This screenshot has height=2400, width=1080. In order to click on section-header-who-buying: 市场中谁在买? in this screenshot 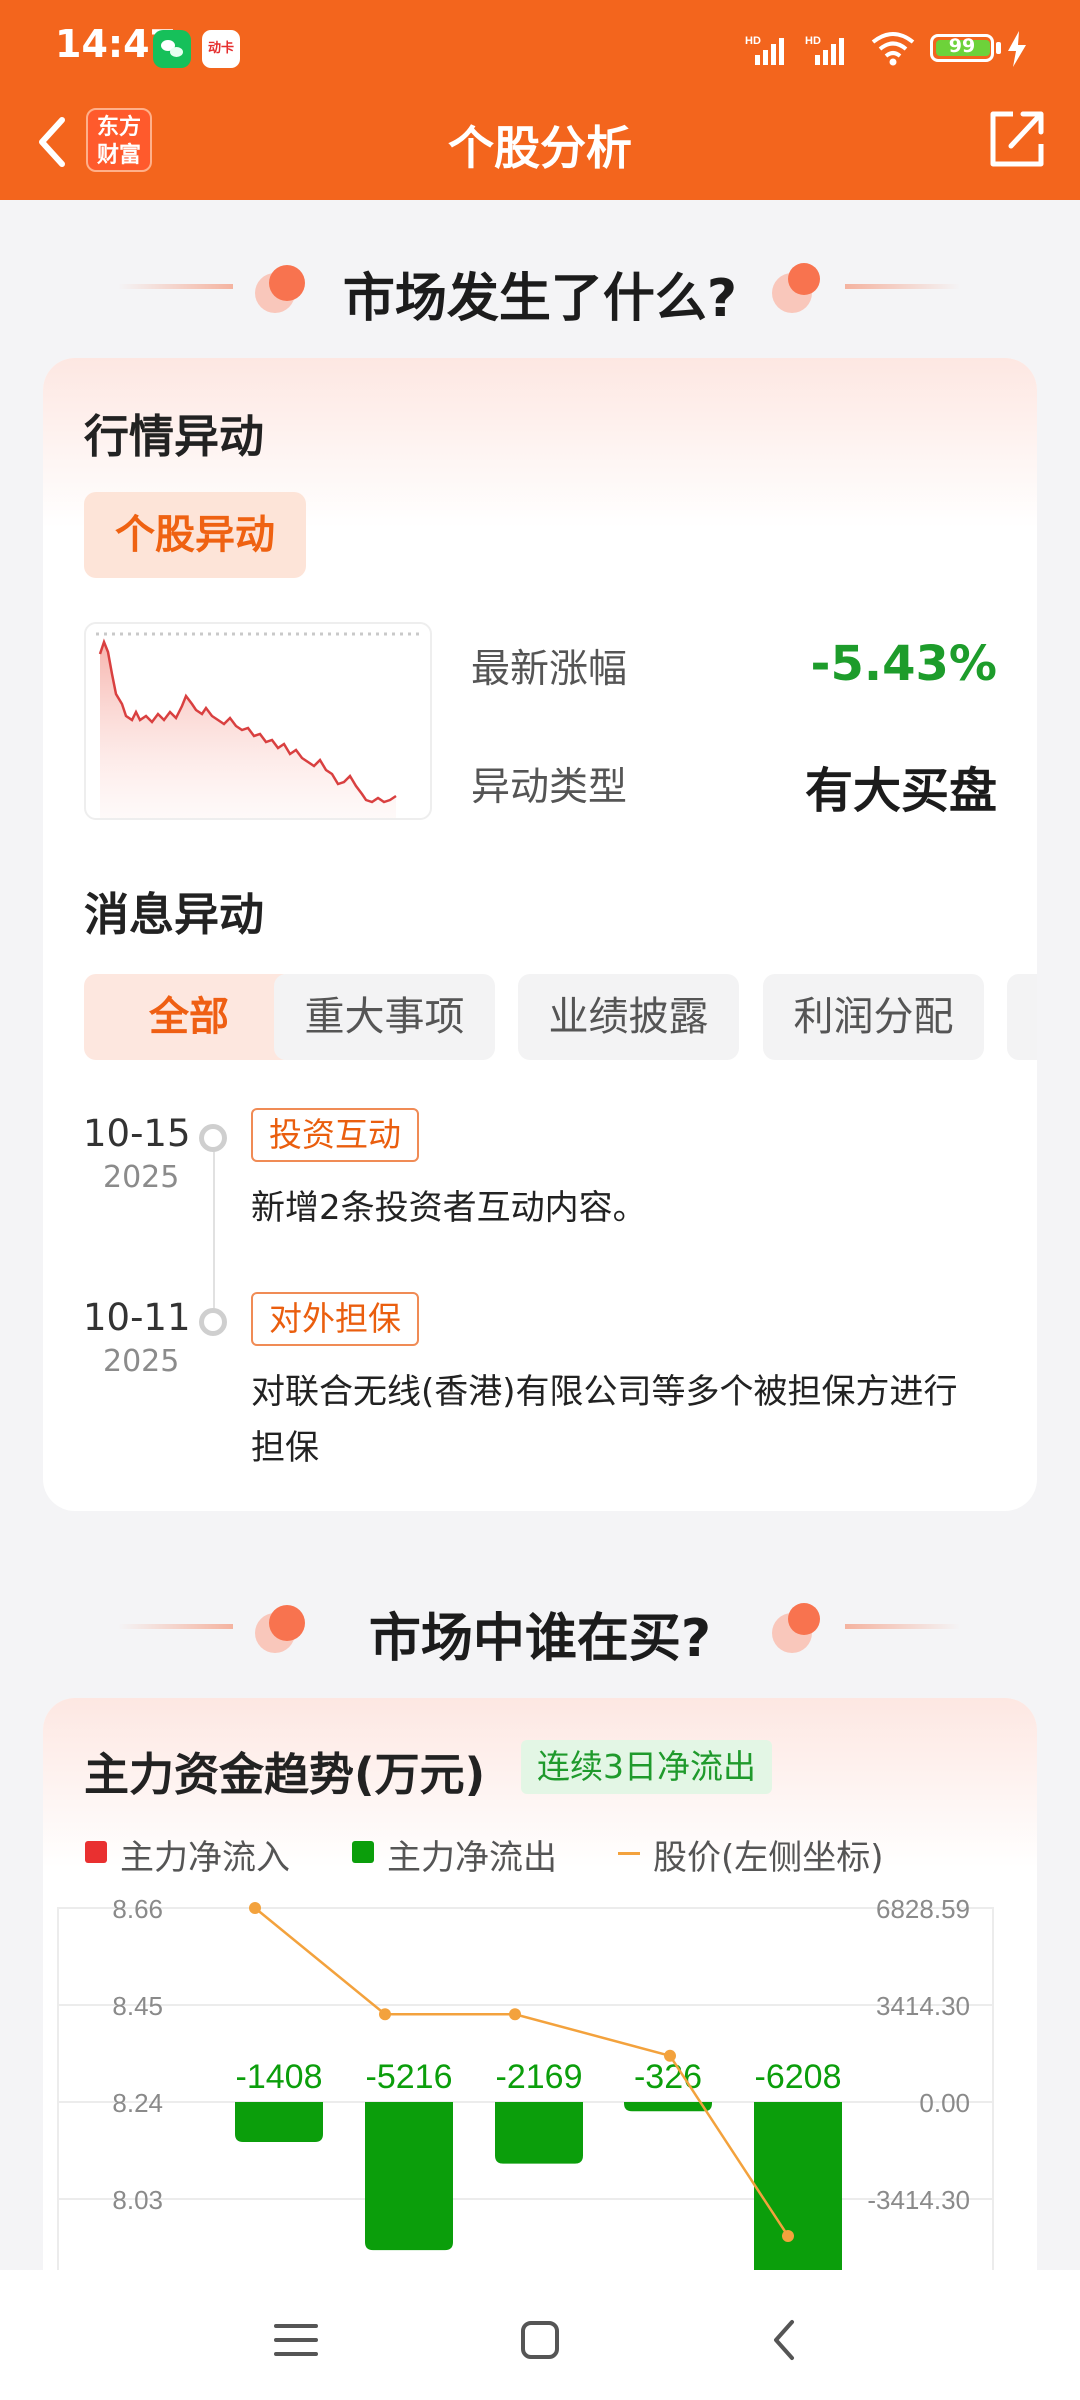, I will do `click(540, 1629)`.